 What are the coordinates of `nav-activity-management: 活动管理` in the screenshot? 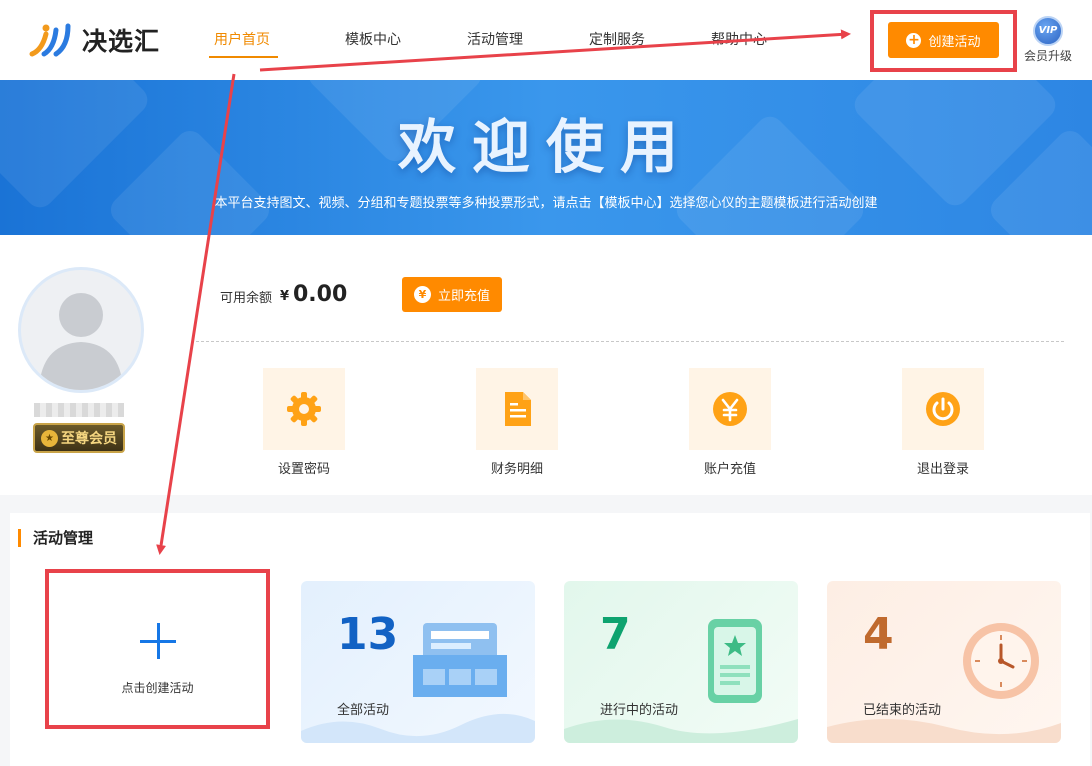 It's located at (495, 40).